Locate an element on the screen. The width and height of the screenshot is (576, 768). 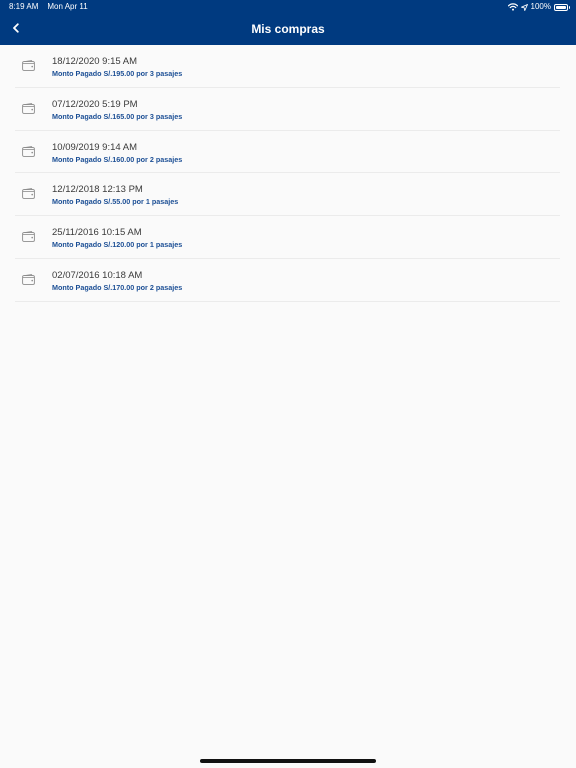
status-date: Mon Apr 11 is located at coordinates (67, 6).